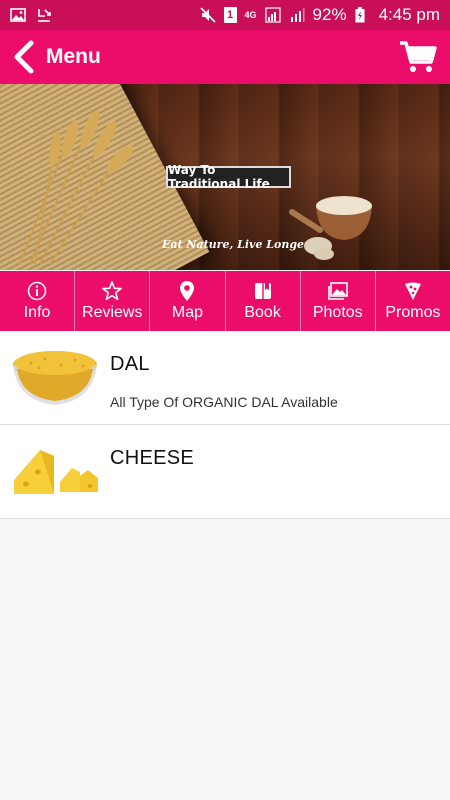 The height and width of the screenshot is (800, 450). What do you see at coordinates (207, 15) in the screenshot?
I see `mute-icon` at bounding box center [207, 15].